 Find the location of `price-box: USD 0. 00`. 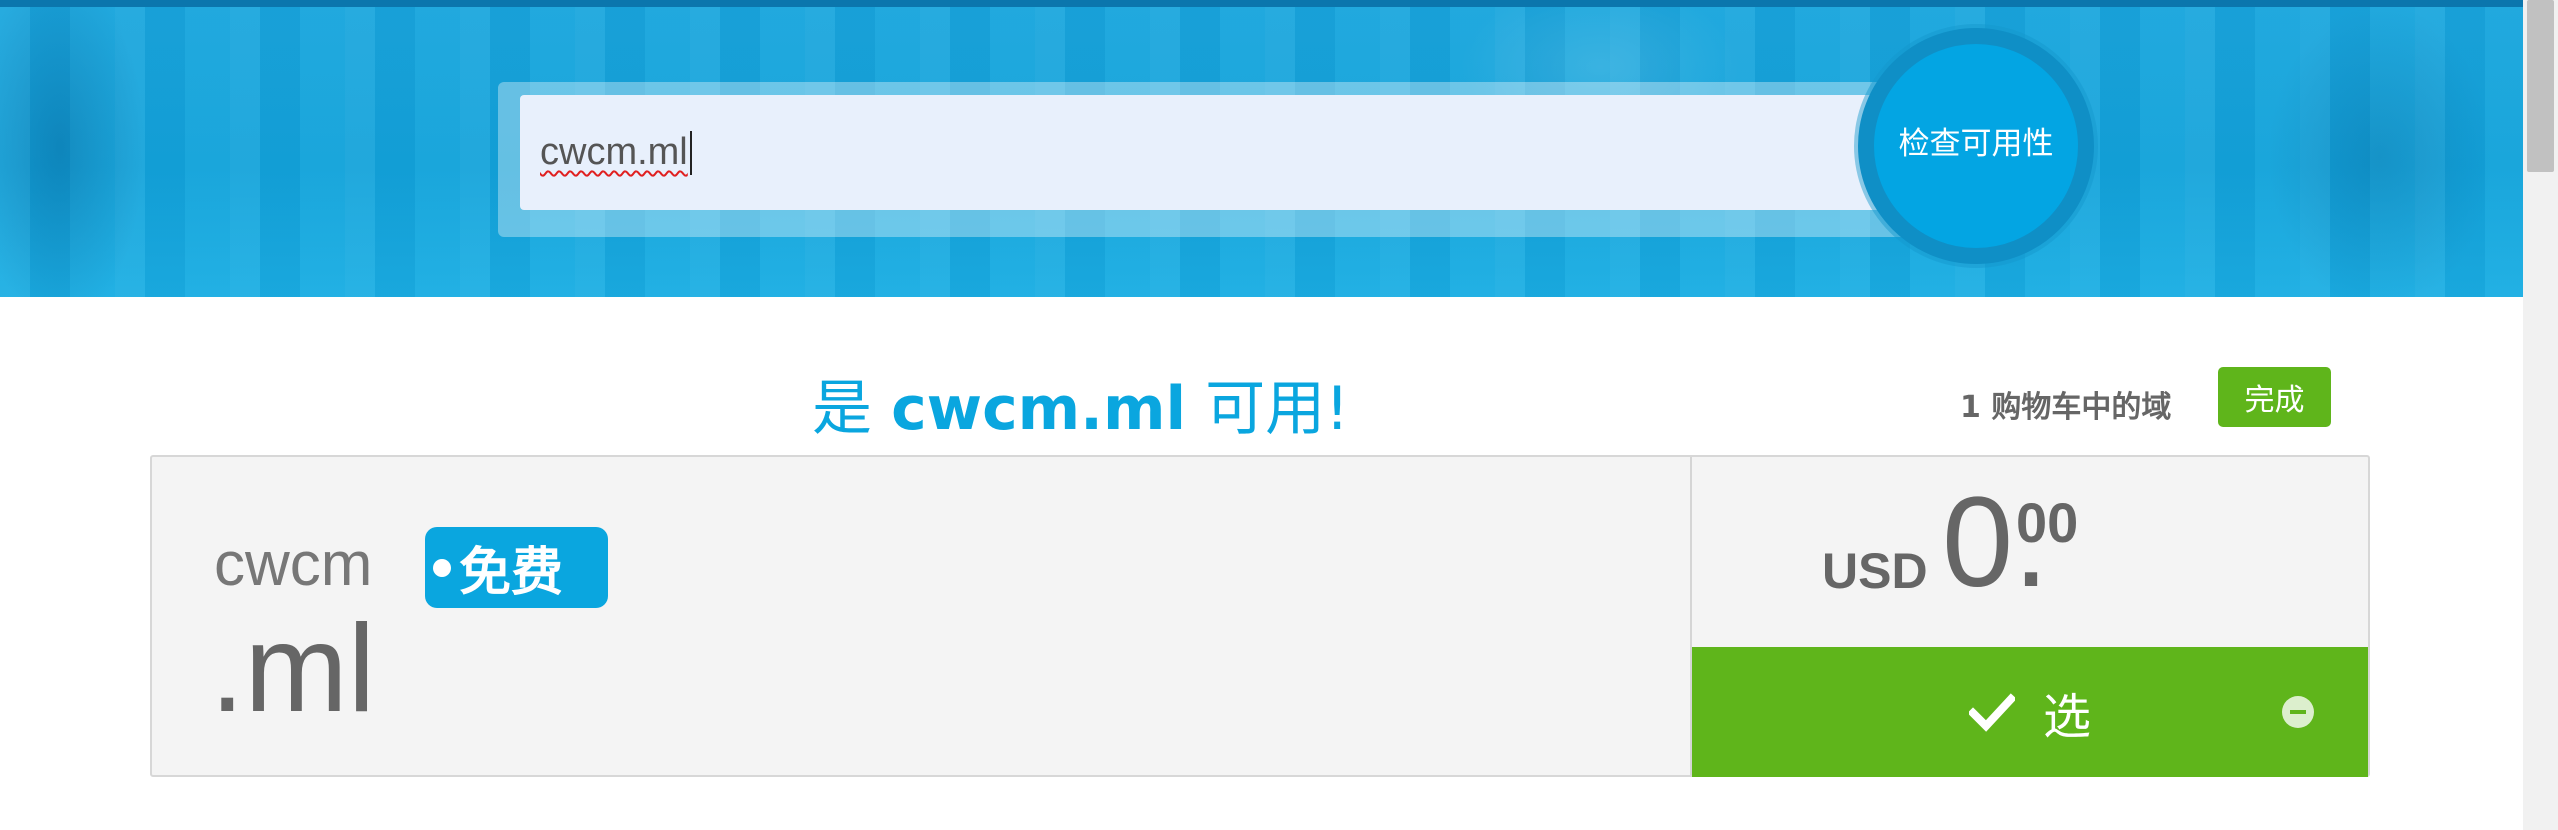

price-box: USD 0. 00 is located at coordinates (2030, 552).